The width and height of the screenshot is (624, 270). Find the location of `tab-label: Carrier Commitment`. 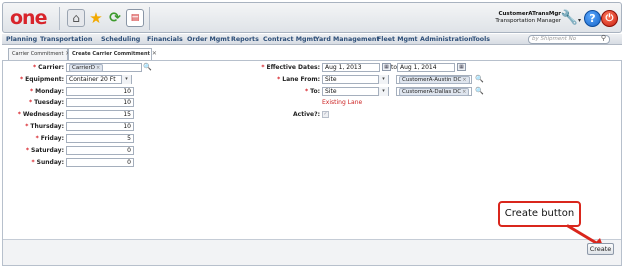

tab-label: Carrier Commitment is located at coordinates (38, 54).